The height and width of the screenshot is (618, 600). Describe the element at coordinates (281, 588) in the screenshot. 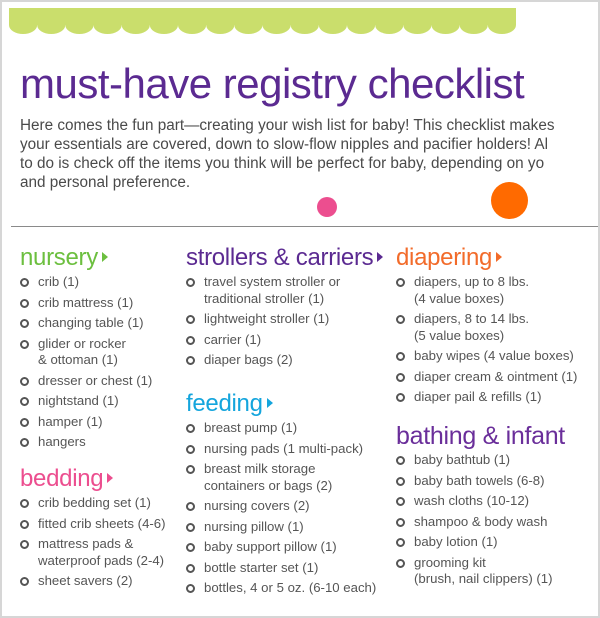

I see `checklist-item: bottles, 4 or 5 oz. (6-10 each)` at that location.